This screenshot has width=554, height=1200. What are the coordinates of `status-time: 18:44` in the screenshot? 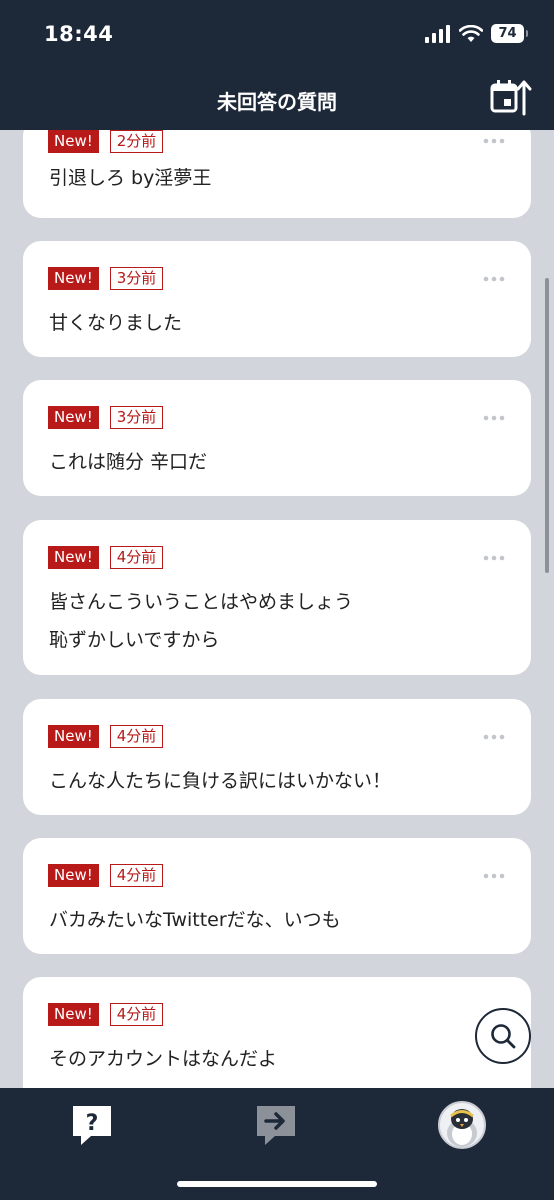 It's located at (79, 34).